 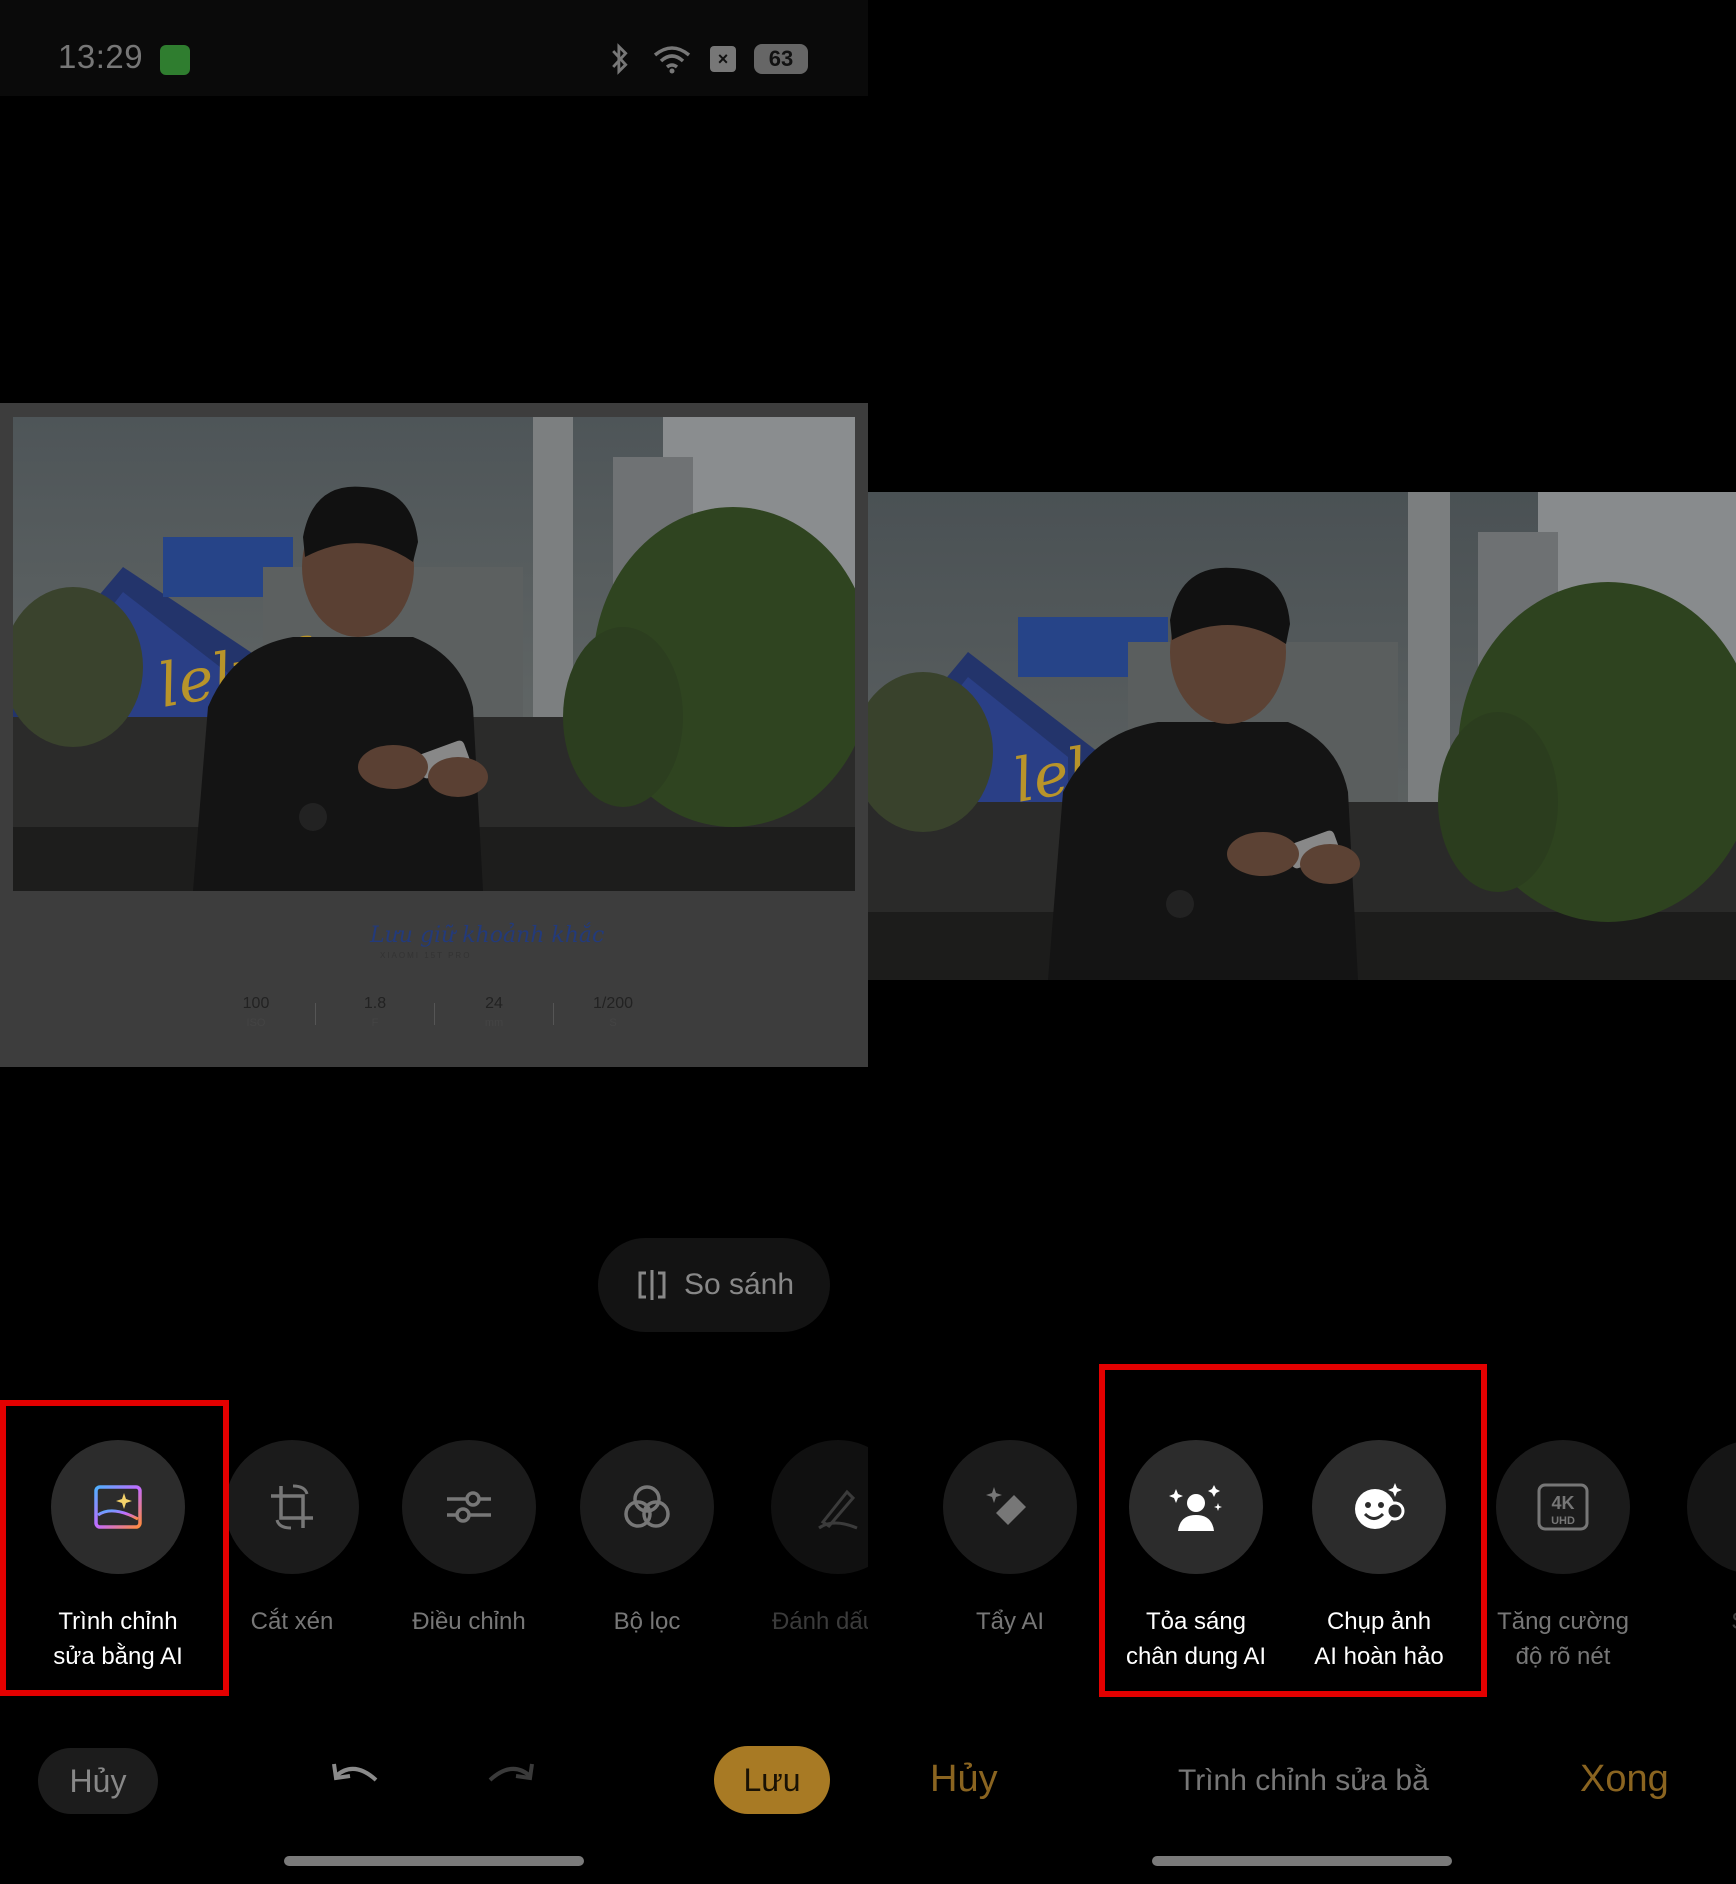 I want to click on tool-label: Bộ lọc, so click(x=647, y=1621).